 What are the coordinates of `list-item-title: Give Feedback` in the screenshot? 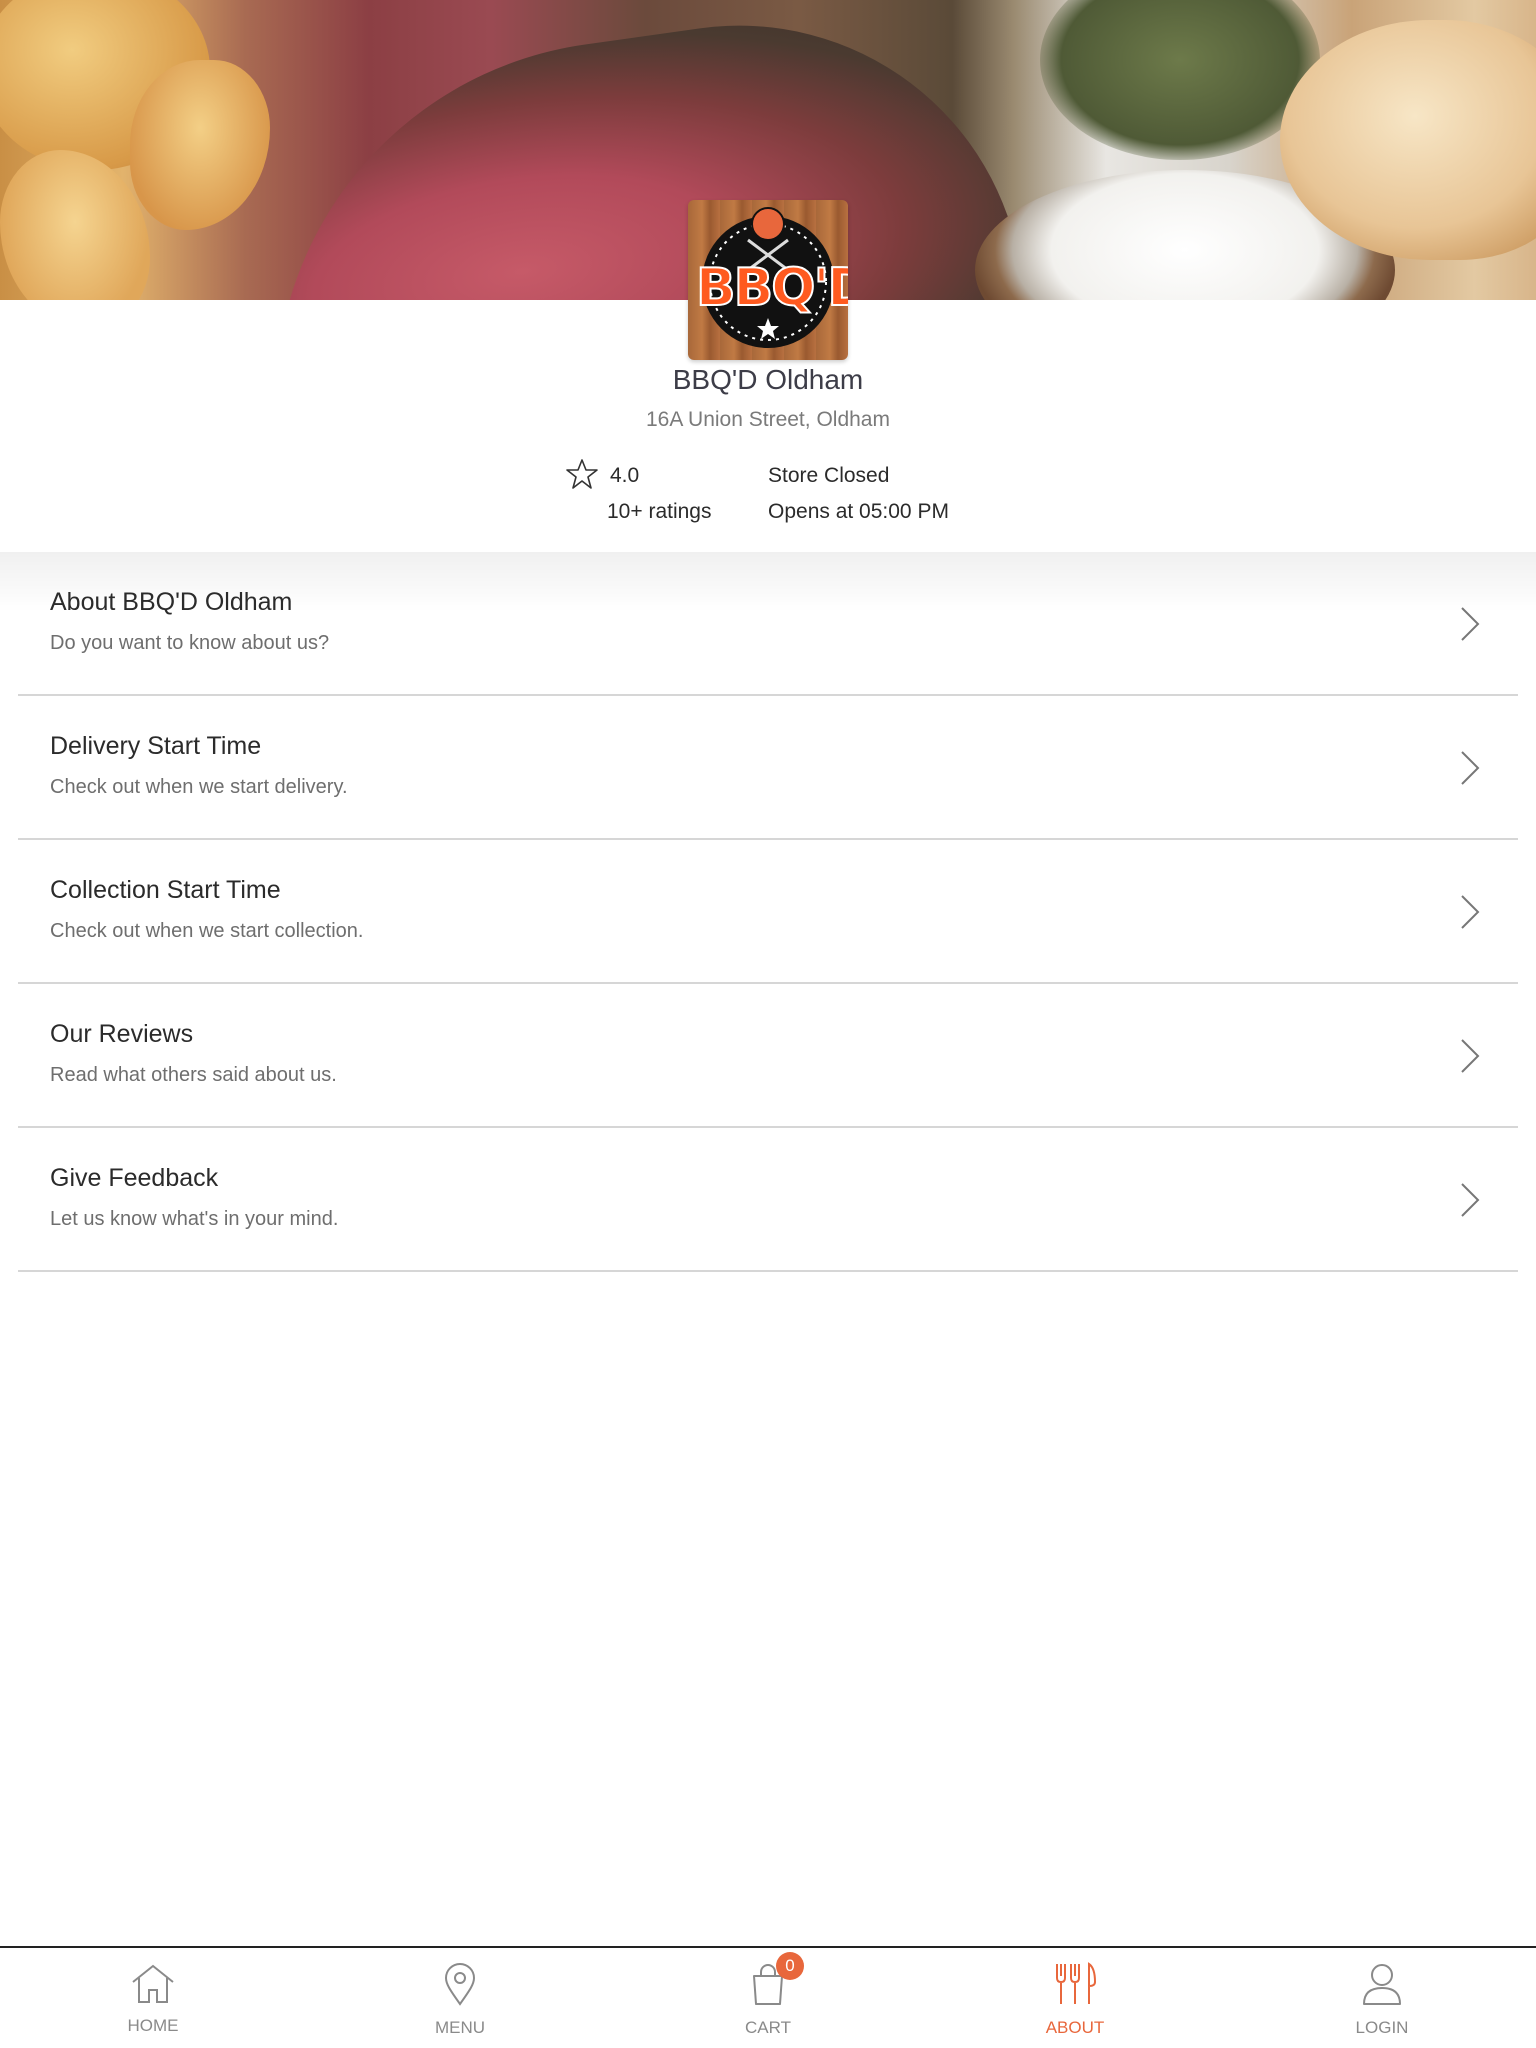 It's located at (134, 1178).